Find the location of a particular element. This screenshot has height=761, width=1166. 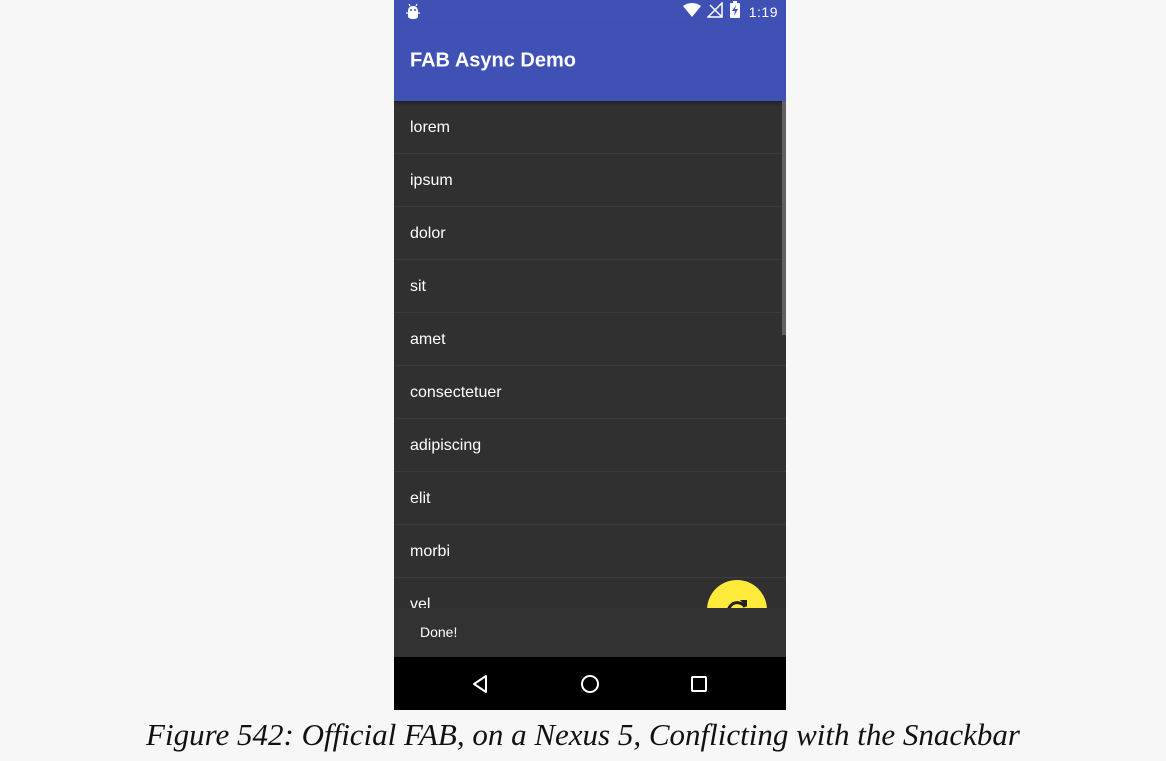

list-item: sit is located at coordinates (590, 286).